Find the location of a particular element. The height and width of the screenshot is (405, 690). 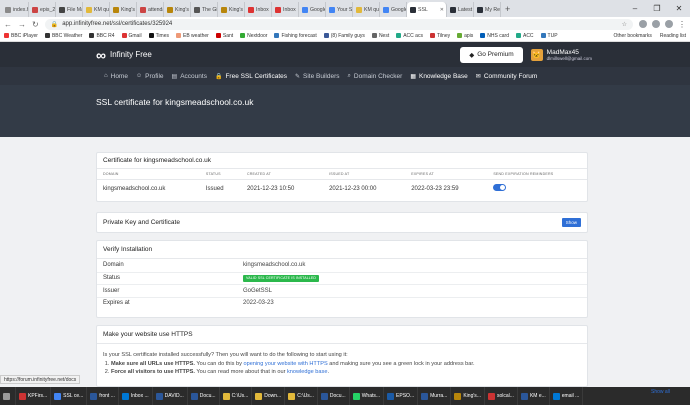

bookmark-favicon-icon is located at coordinates (432, 36).